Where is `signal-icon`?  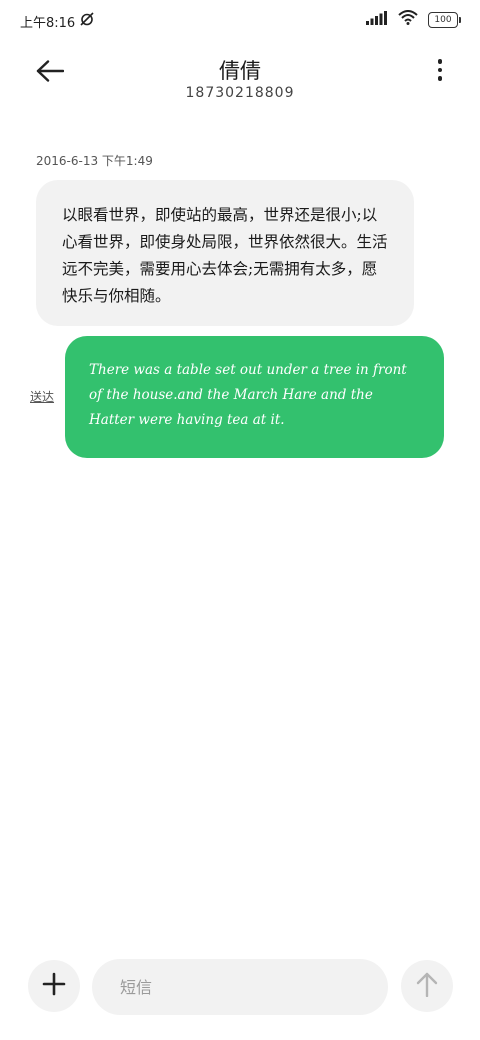
signal-icon is located at coordinates (377, 19).